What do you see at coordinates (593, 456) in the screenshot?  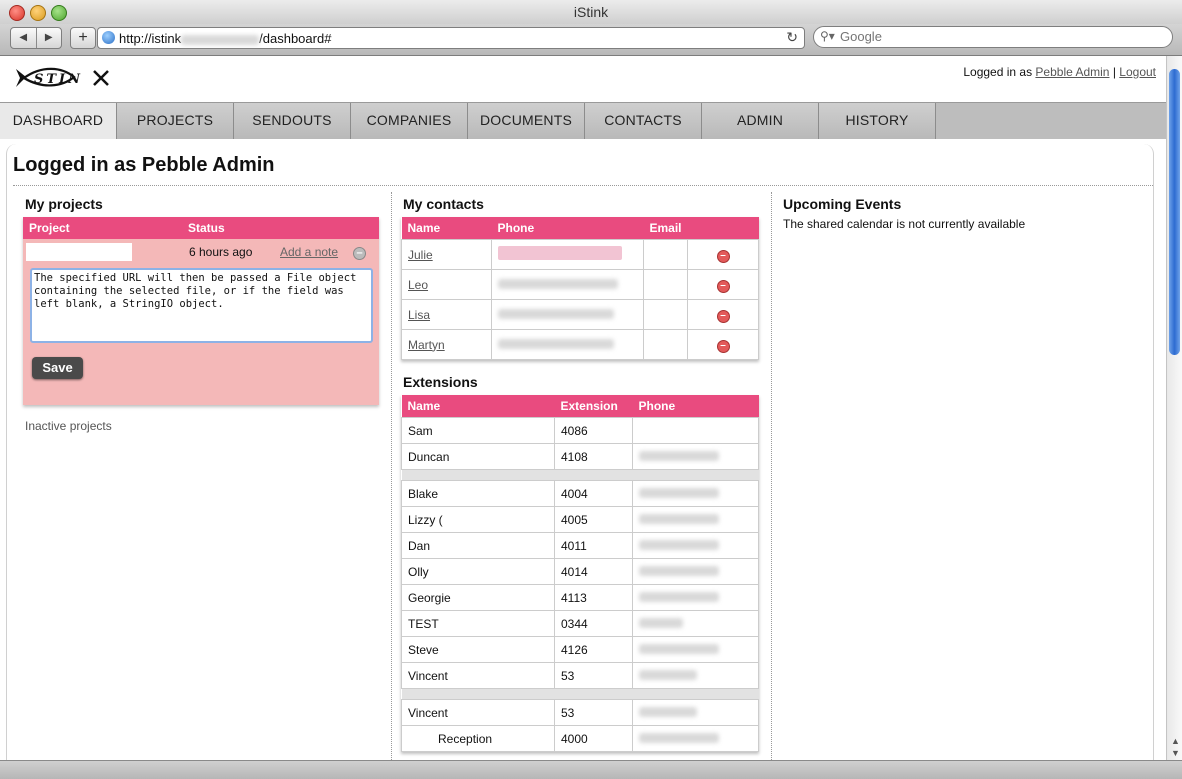 I see `ext-number: 4108` at bounding box center [593, 456].